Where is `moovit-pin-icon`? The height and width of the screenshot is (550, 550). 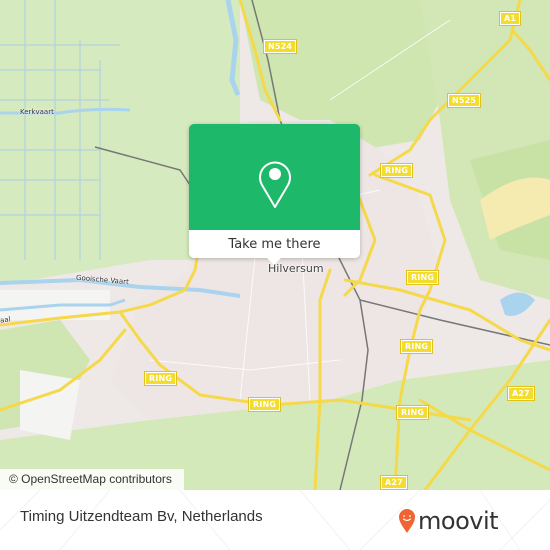
moovit-pin-icon is located at coordinates (407, 521).